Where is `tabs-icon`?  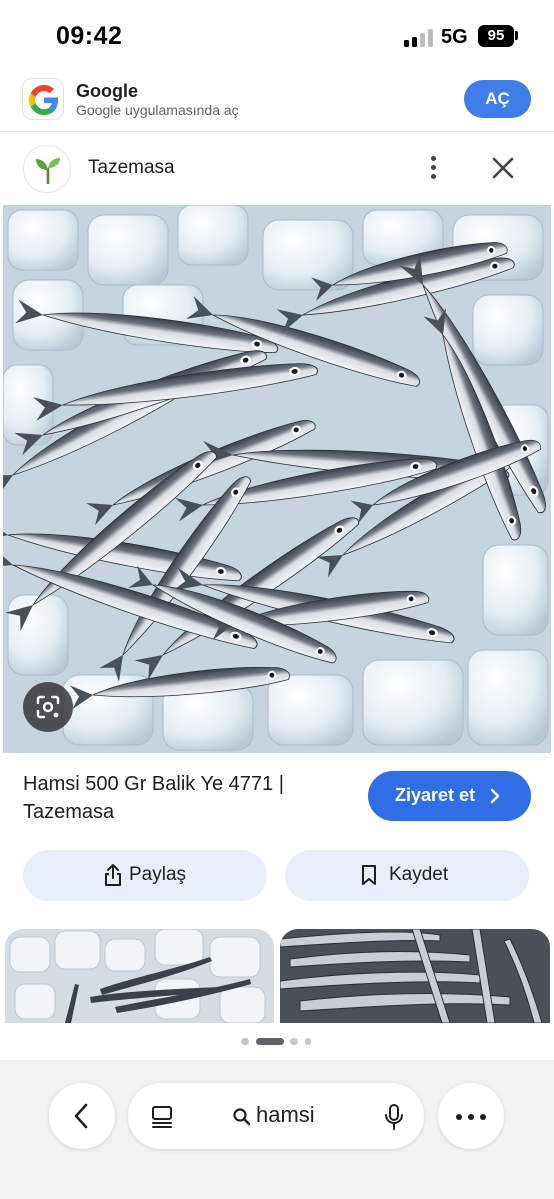
tabs-icon is located at coordinates (162, 1117).